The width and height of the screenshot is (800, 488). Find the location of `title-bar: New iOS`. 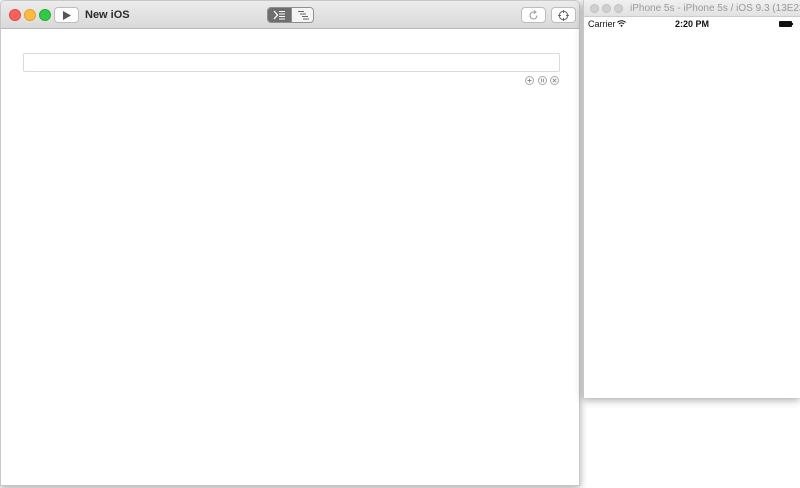

title-bar: New iOS is located at coordinates (290, 15).